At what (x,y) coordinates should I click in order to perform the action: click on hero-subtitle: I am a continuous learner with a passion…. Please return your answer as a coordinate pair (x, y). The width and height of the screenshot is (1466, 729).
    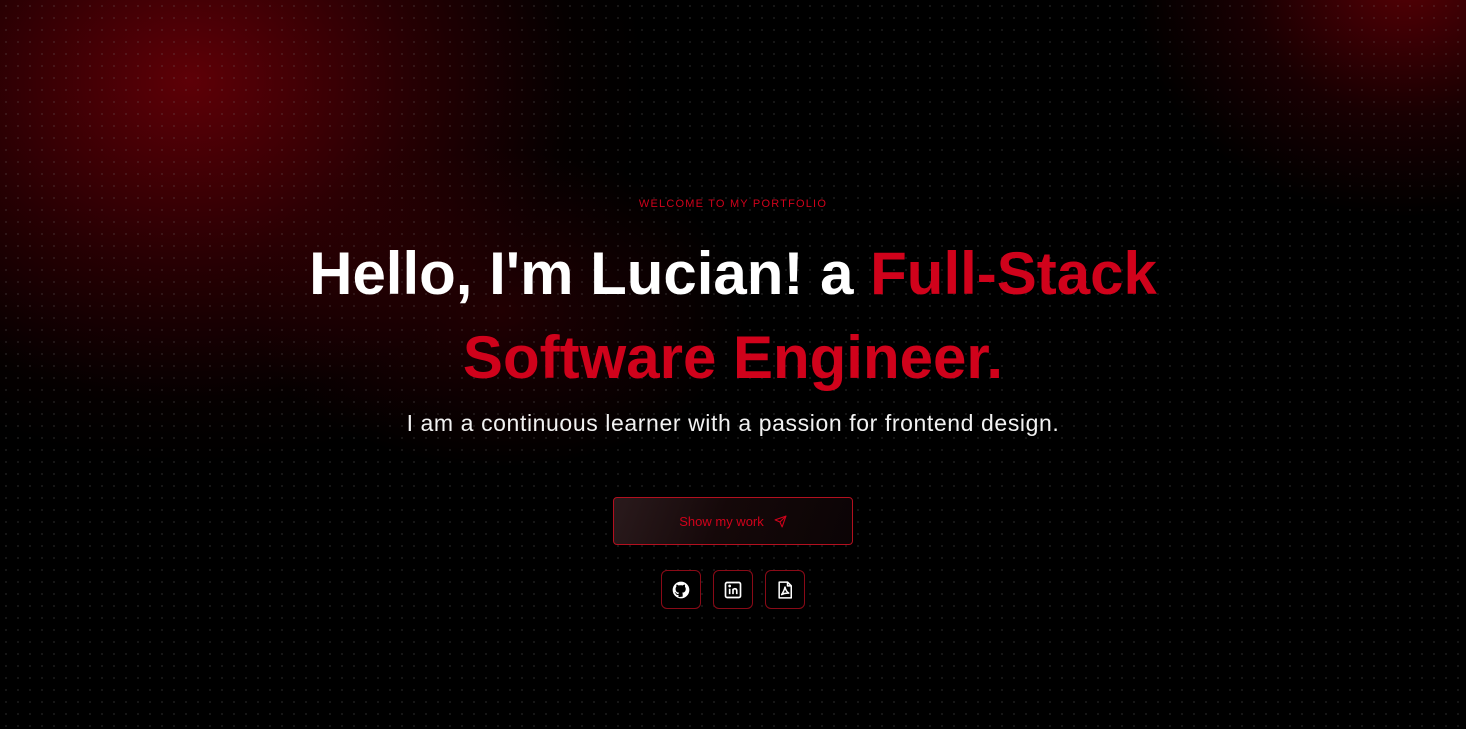
    Looking at the image, I should click on (733, 423).